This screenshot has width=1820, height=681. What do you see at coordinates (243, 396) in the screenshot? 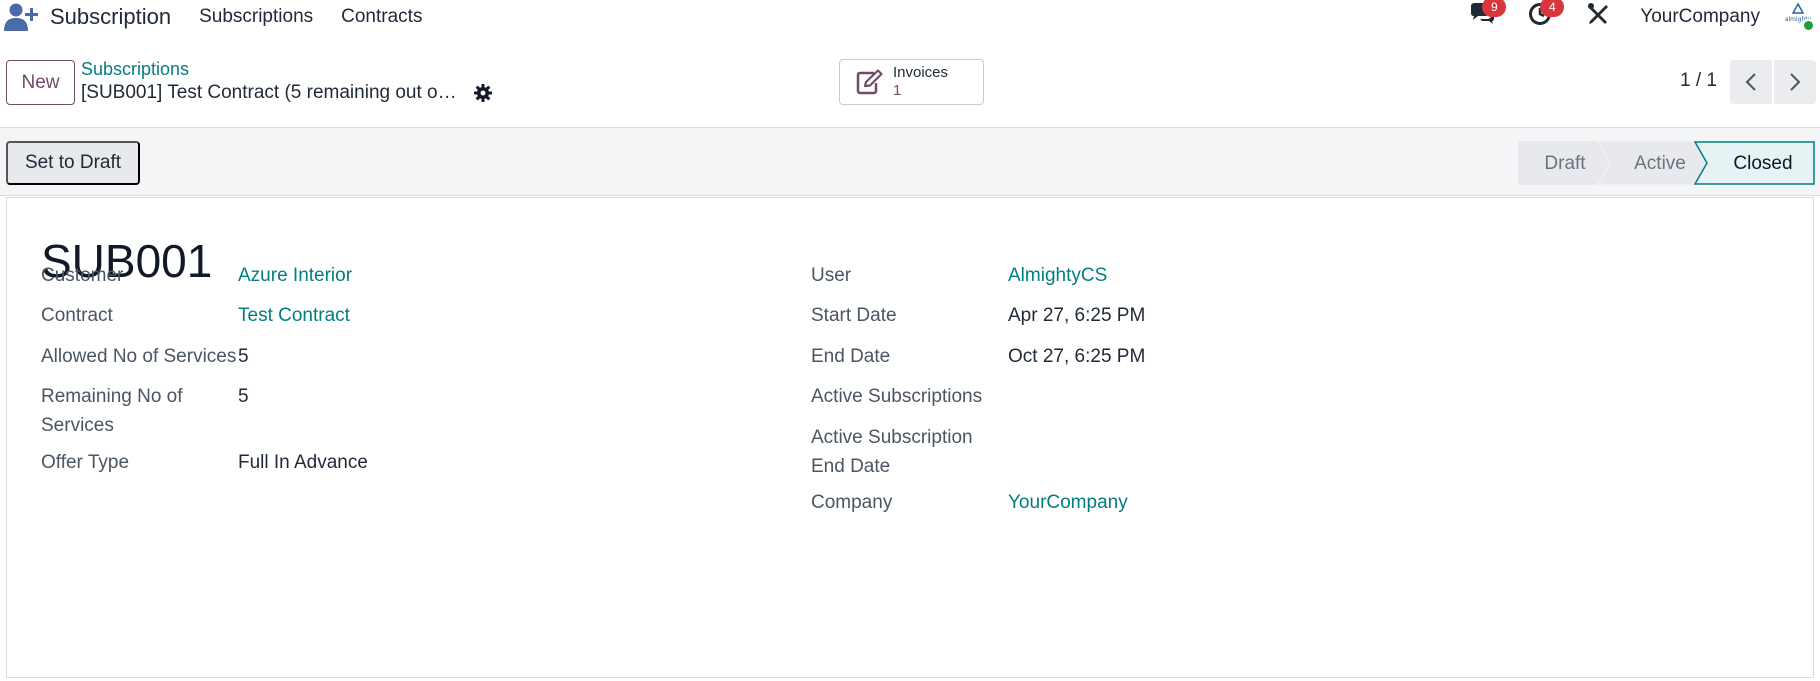
I see `field-remaining-services: 5` at bounding box center [243, 396].